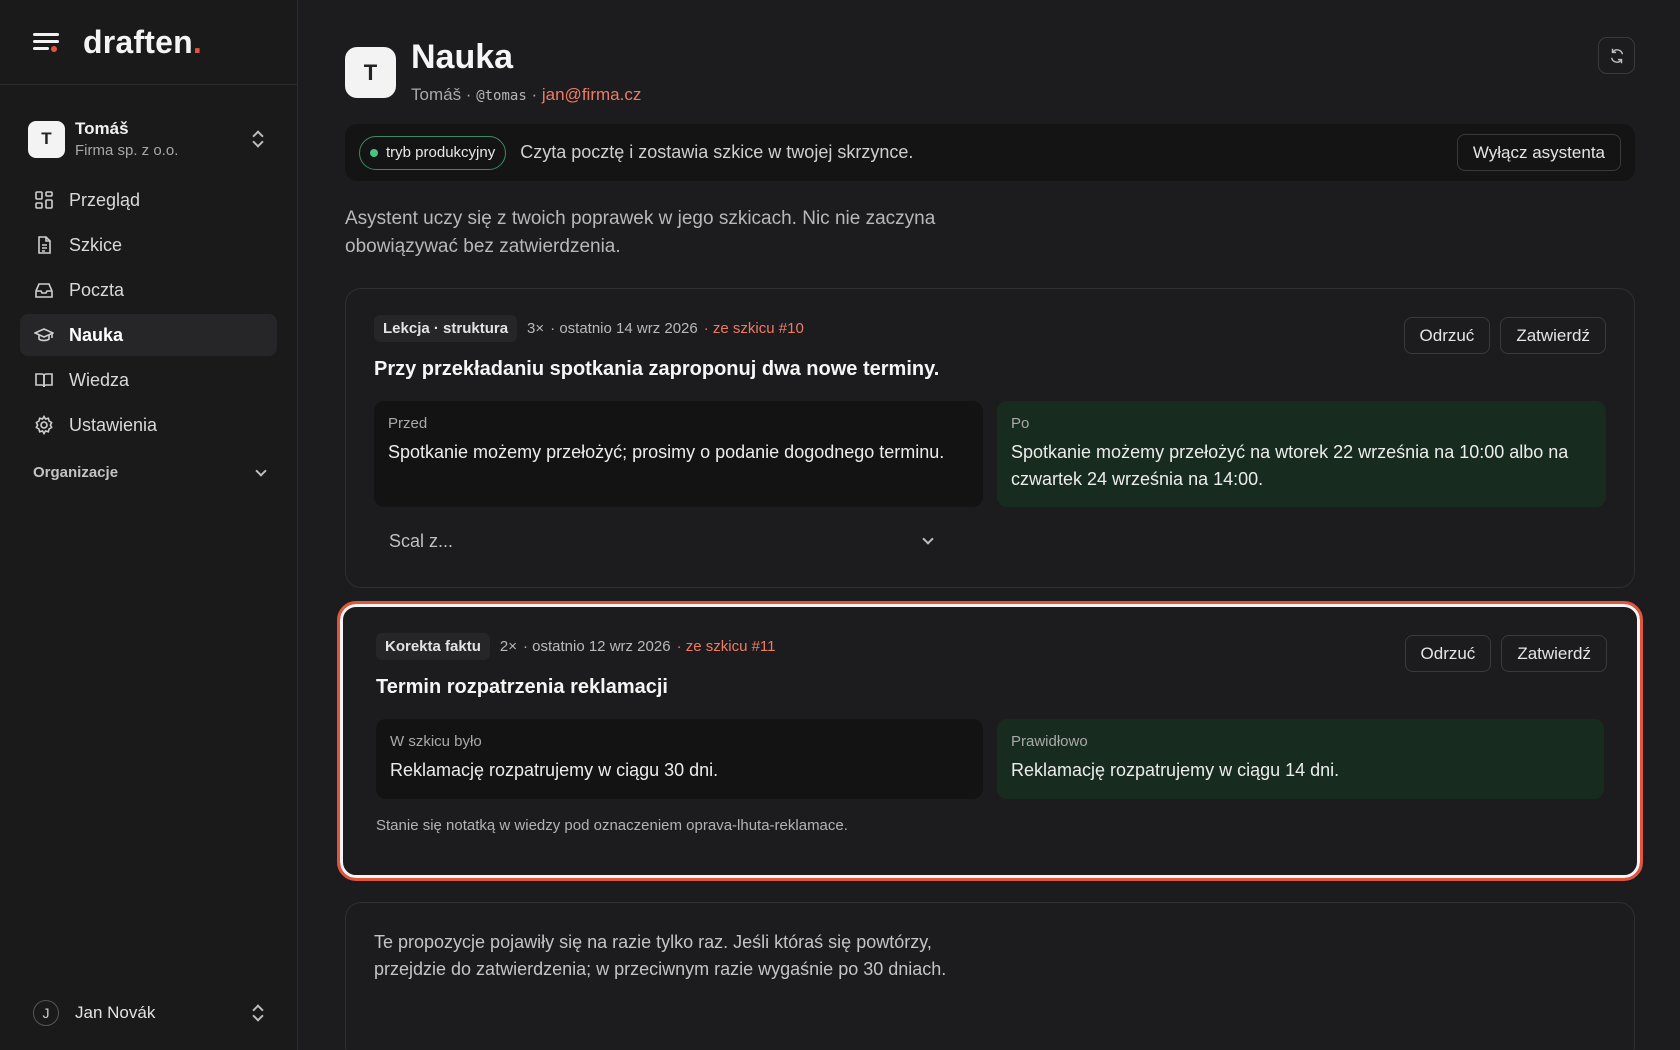 This screenshot has width=1680, height=1050. Describe the element at coordinates (44, 200) in the screenshot. I see `grid-icon` at that location.